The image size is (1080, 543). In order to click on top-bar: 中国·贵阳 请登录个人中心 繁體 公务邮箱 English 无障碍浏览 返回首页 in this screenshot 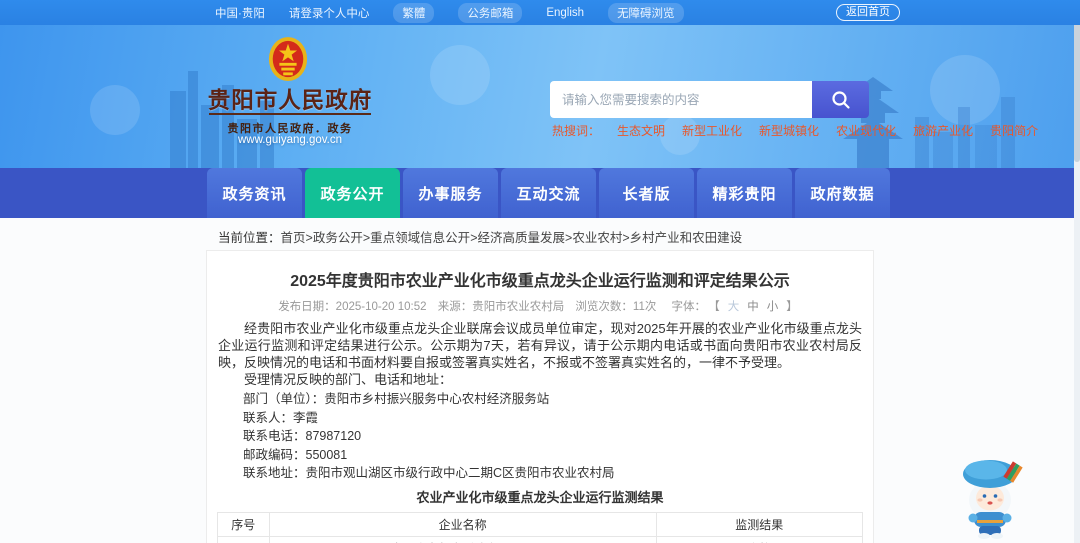, I will do `click(540, 12)`.